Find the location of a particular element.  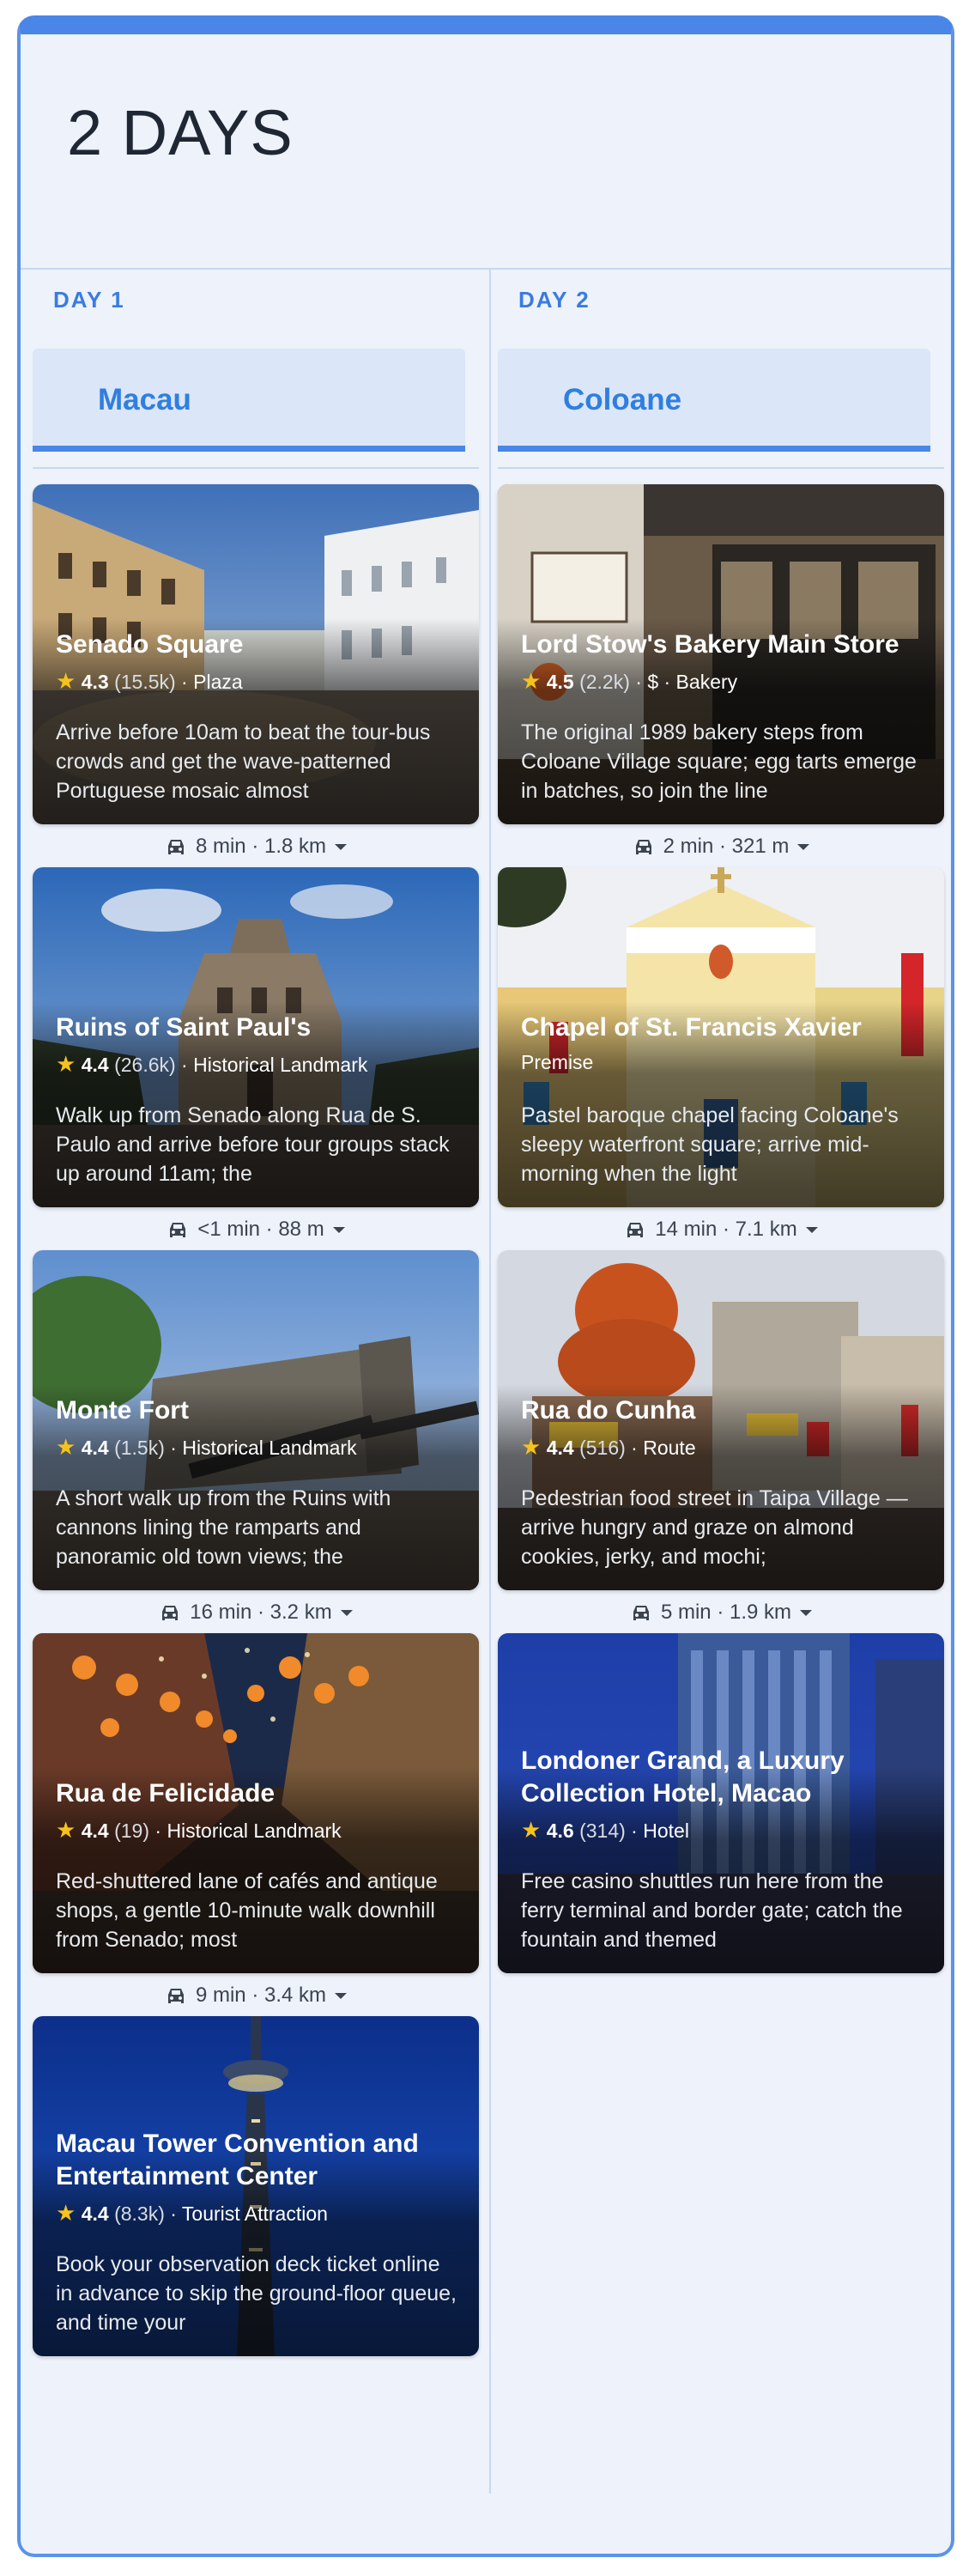

header-divider is located at coordinates (486, 269).